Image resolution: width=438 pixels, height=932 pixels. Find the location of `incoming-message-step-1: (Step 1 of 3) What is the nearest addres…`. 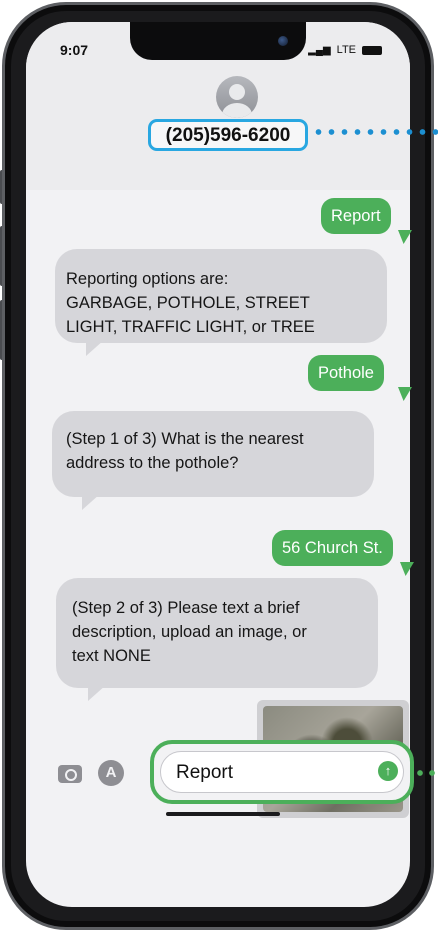

incoming-message-step-1: (Step 1 of 3) What is the nearest addres… is located at coordinates (213, 454).